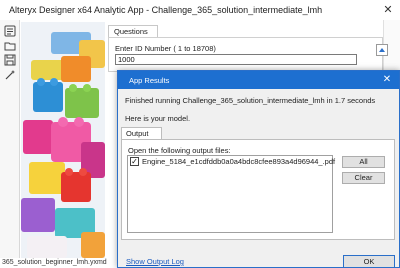 The height and width of the screenshot is (268, 400). Describe the element at coordinates (165, 48) in the screenshot. I see `id-number-label: Enter ID Number ( 1 to 18708)` at that location.